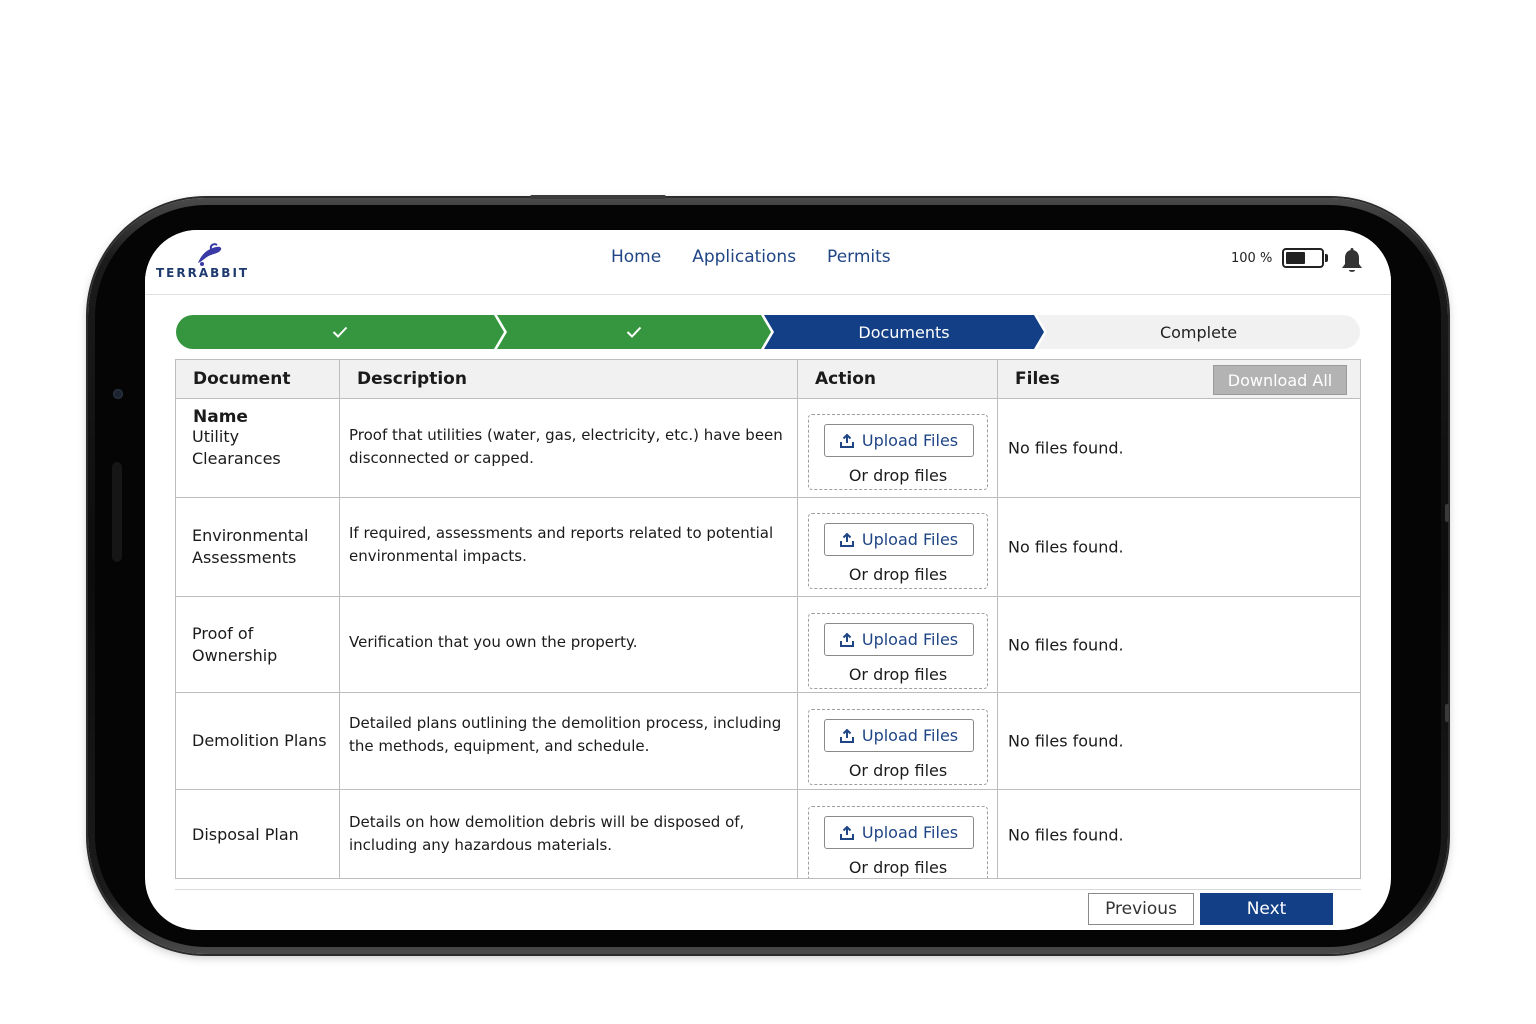  I want to click on header-action: Action, so click(845, 379).